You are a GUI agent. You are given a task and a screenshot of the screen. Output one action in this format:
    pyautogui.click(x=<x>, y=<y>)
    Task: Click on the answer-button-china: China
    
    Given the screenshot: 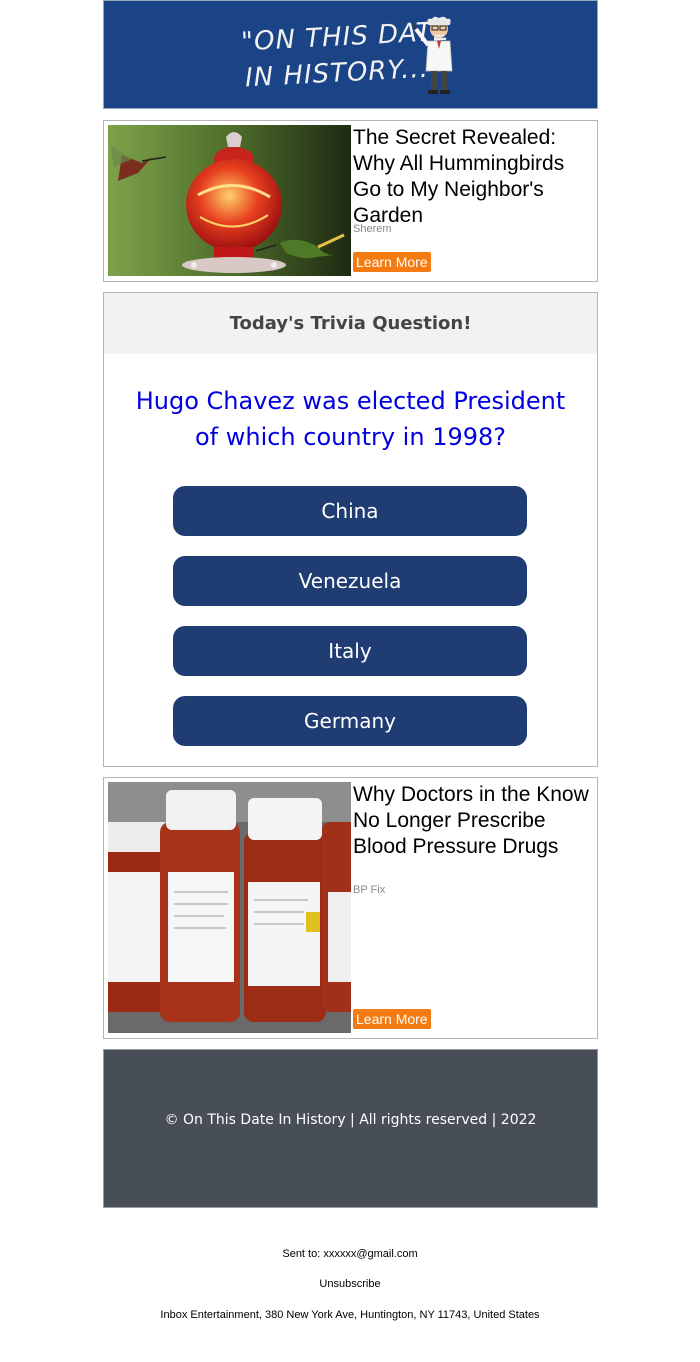 What is the action you would take?
    pyautogui.click(x=350, y=511)
    